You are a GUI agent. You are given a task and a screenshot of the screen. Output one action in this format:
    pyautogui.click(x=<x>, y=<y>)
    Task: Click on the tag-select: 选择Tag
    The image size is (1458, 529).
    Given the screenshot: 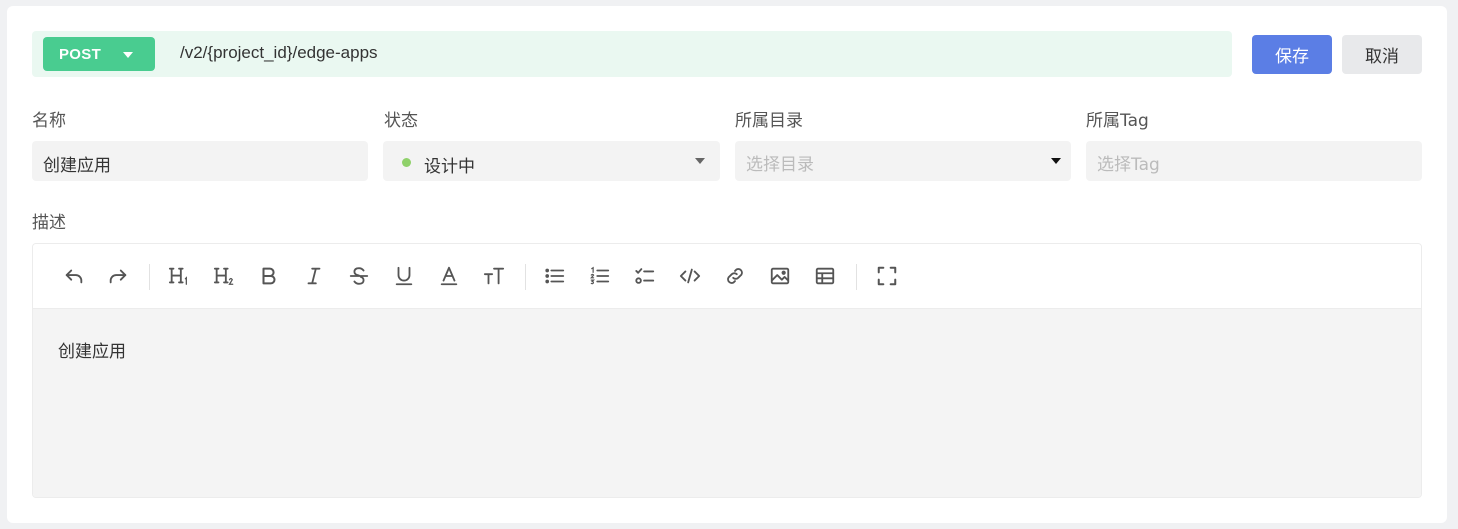 What is the action you would take?
    pyautogui.click(x=1254, y=161)
    